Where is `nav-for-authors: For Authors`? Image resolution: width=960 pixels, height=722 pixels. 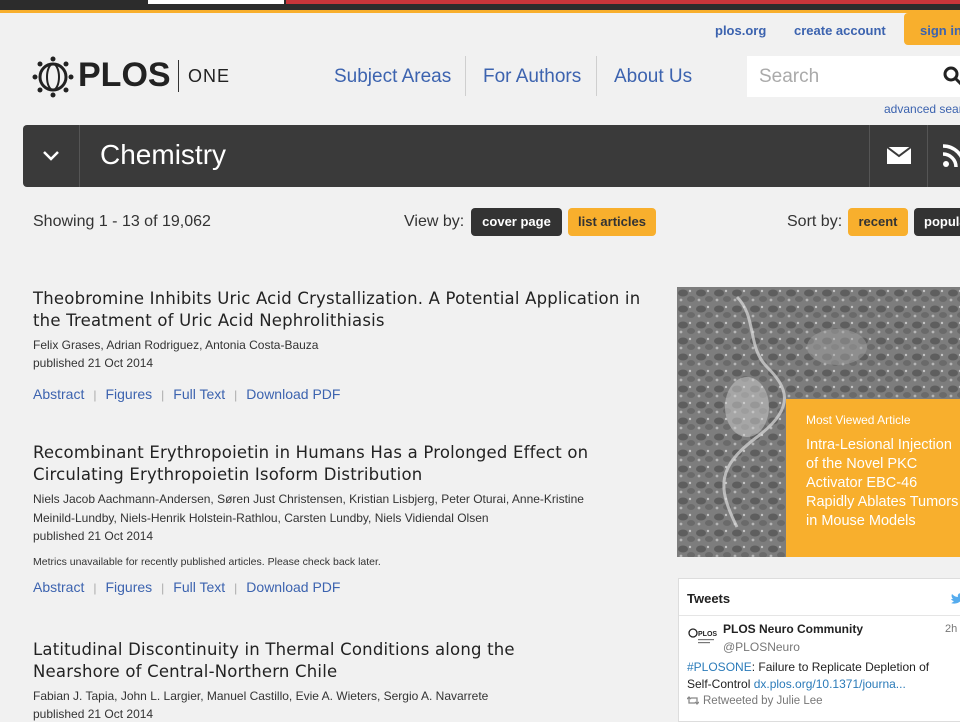
nav-for-authors: For Authors is located at coordinates (532, 77).